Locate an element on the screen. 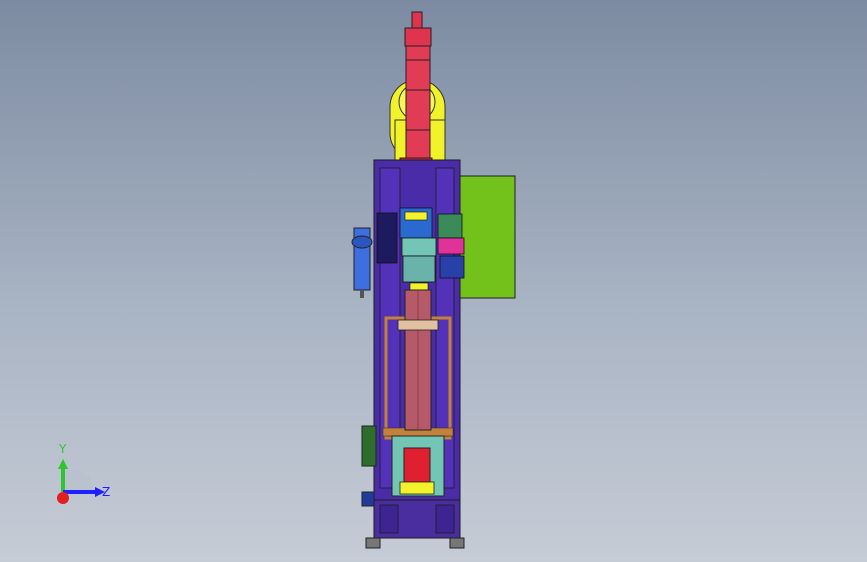 Image resolution: width=867 pixels, height=562 pixels. triad-z-label: Z is located at coordinates (106, 492).